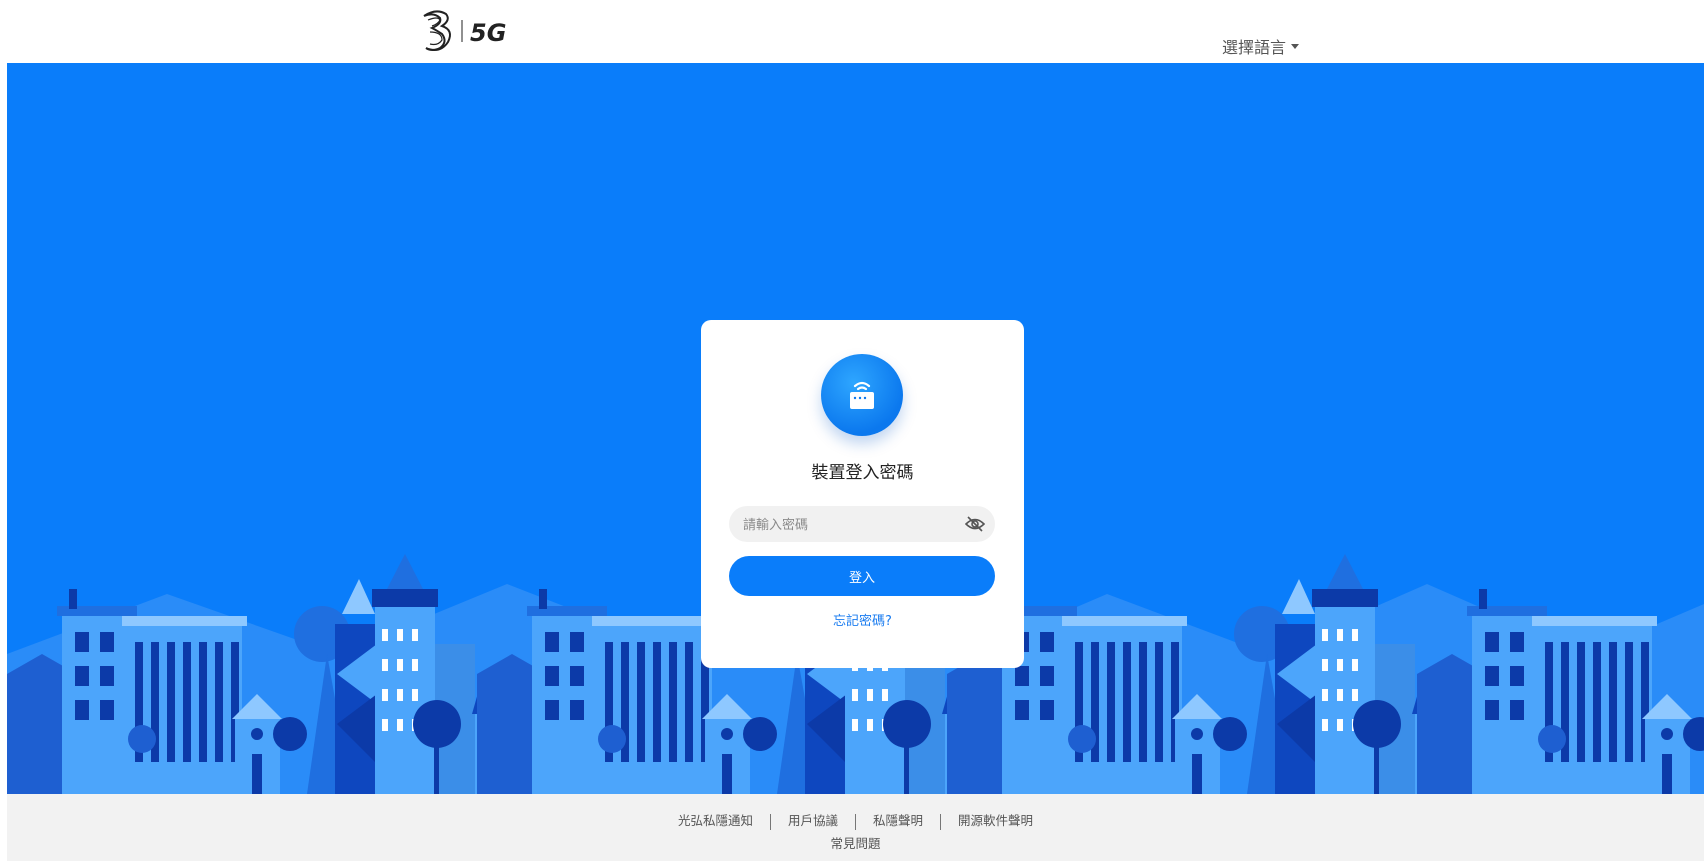 This screenshot has height=861, width=1704. Describe the element at coordinates (995, 820) in the screenshot. I see `open-source-notice-link: 開源軟件聲明` at that location.